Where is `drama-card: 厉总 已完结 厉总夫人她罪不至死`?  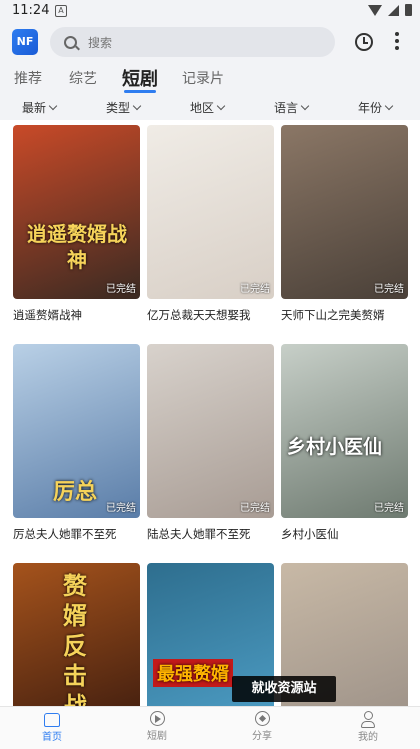 drama-card: 厉总 已完结 厉总夫人她罪不至死 is located at coordinates (76, 443).